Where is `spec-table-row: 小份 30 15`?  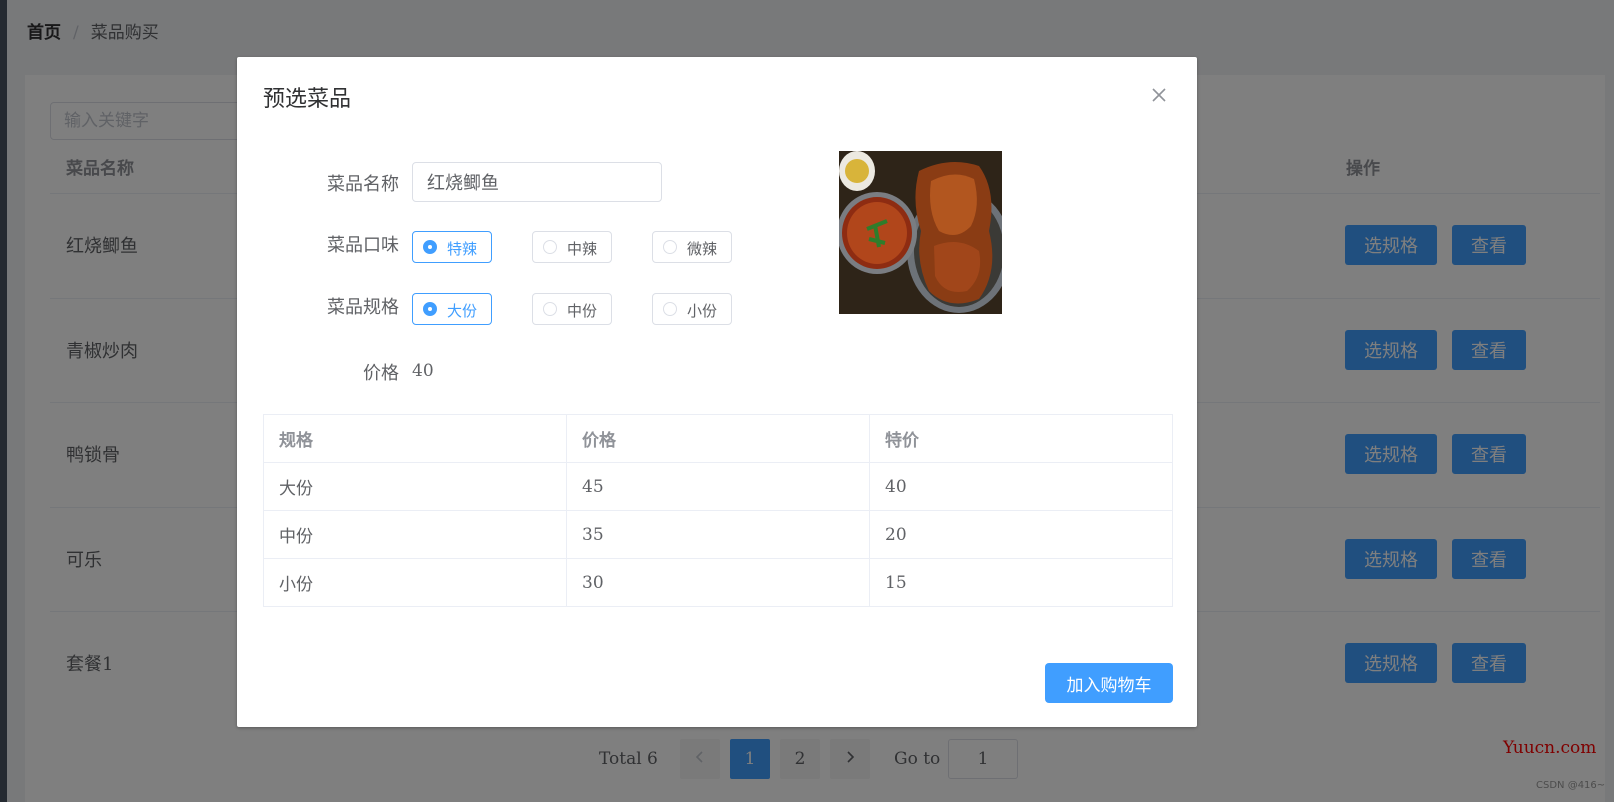 spec-table-row: 小份 30 15 is located at coordinates (718, 582).